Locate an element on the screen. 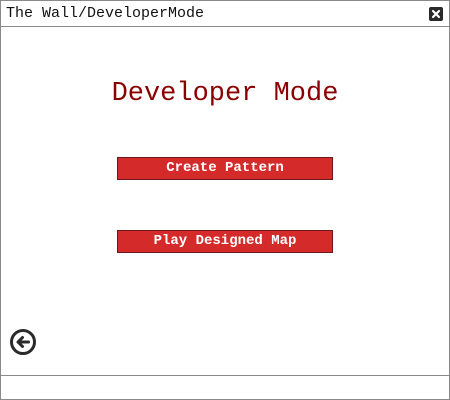 The image size is (450, 400). play-designed-map-button: Play Designed Map is located at coordinates (225, 241).